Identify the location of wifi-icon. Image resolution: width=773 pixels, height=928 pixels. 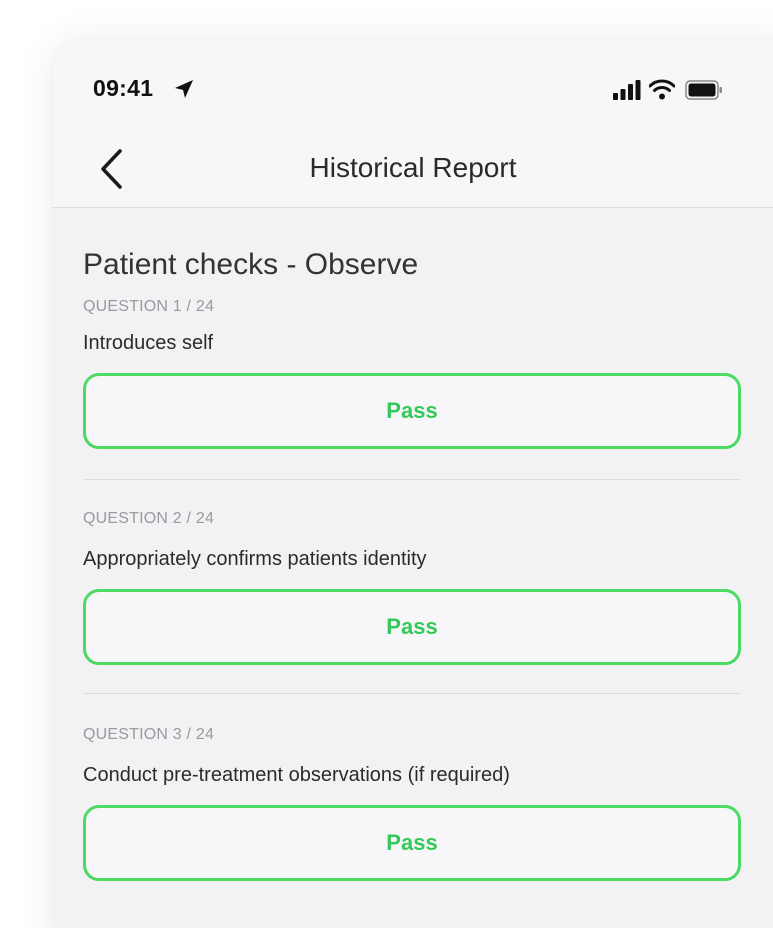
(662, 89).